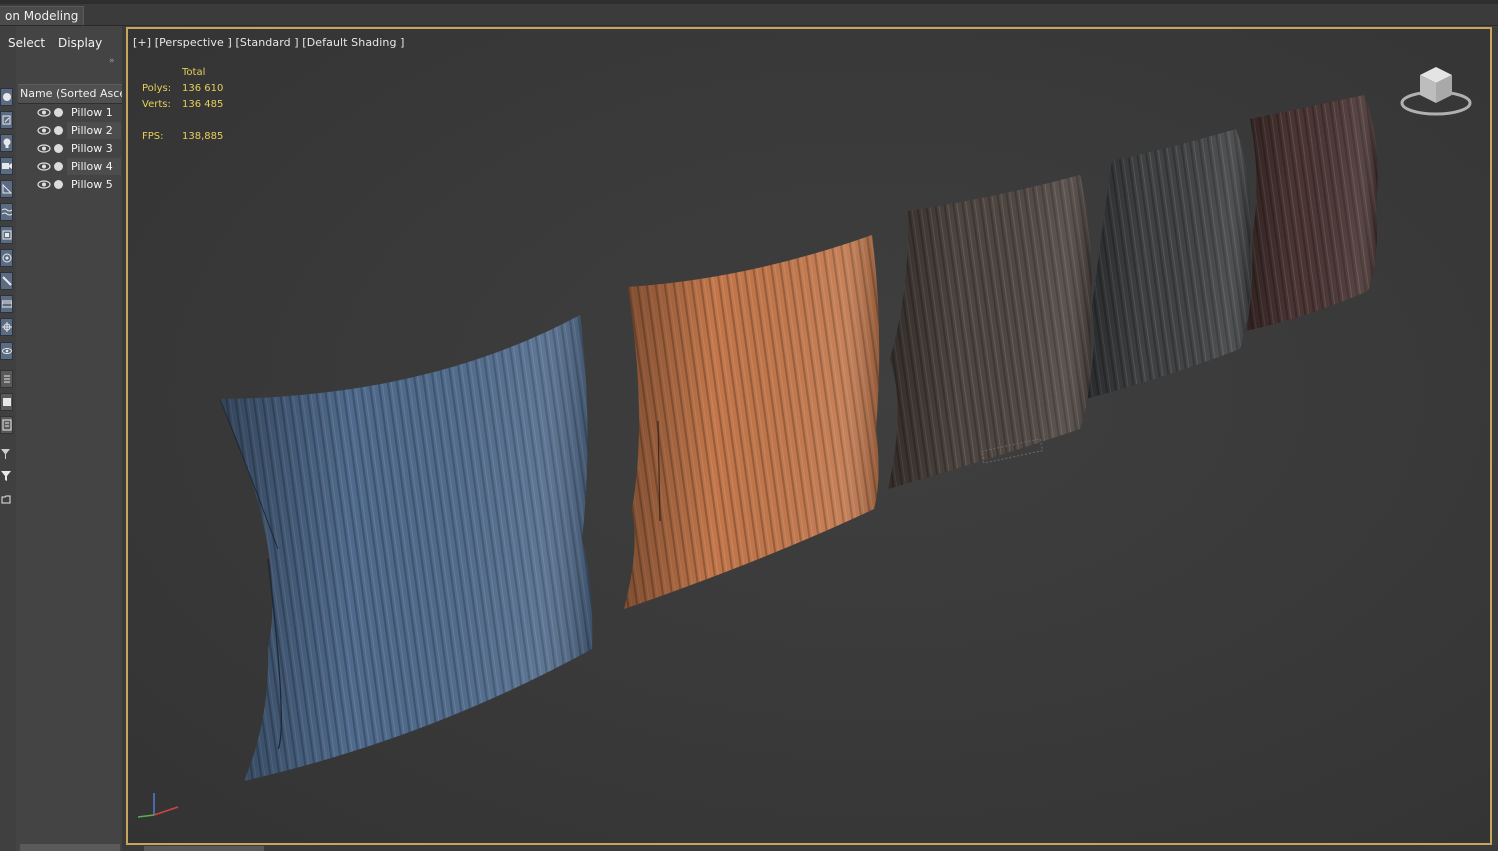 This screenshot has width=1498, height=851. Describe the element at coordinates (94, 112) in the screenshot. I see `object-name: Pillow 1` at that location.